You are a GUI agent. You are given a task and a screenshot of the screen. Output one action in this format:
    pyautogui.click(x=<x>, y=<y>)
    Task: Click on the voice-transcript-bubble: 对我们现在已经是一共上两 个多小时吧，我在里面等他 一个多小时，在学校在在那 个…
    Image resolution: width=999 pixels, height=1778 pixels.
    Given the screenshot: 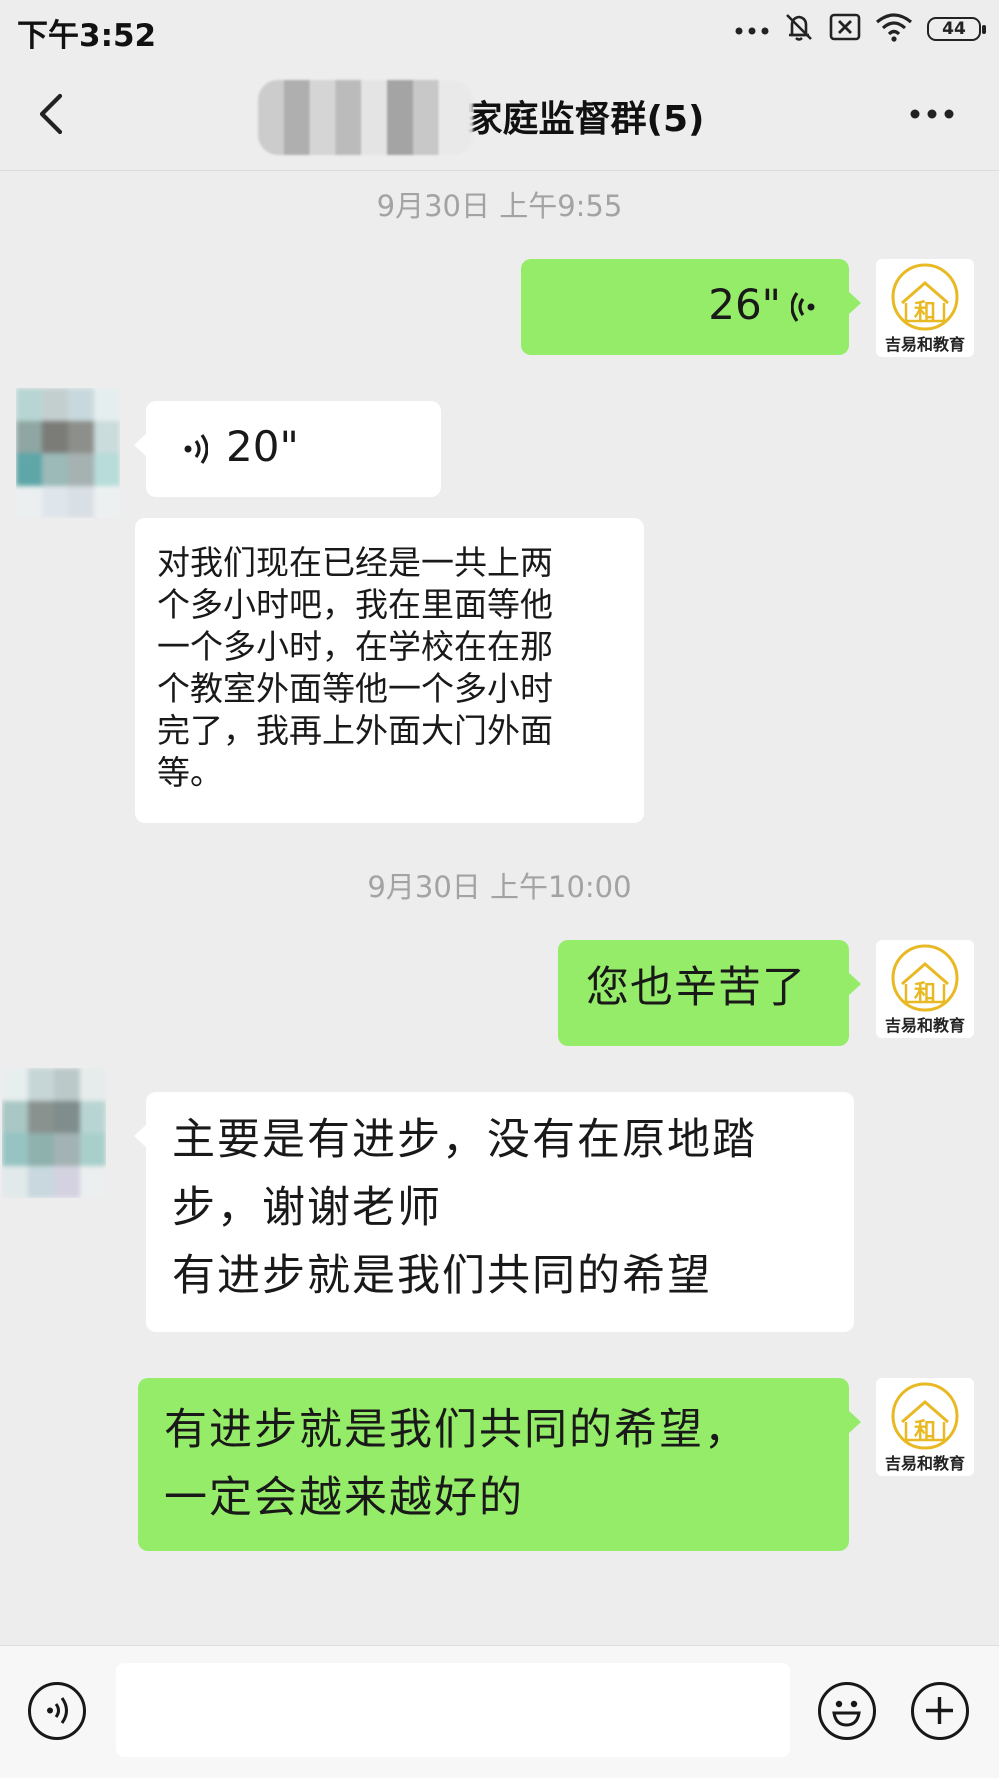 What is the action you would take?
    pyautogui.click(x=389, y=670)
    